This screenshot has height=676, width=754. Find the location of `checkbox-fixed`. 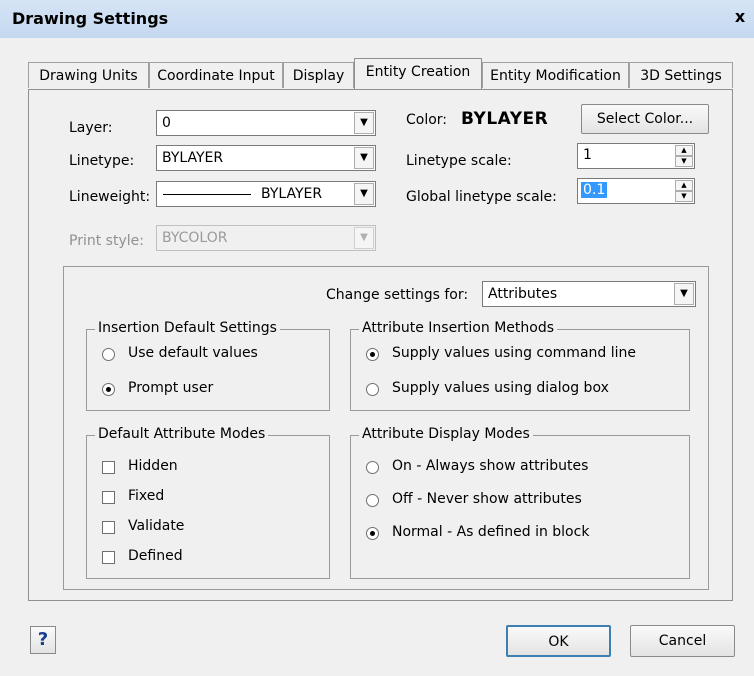

checkbox-fixed is located at coordinates (108, 497).